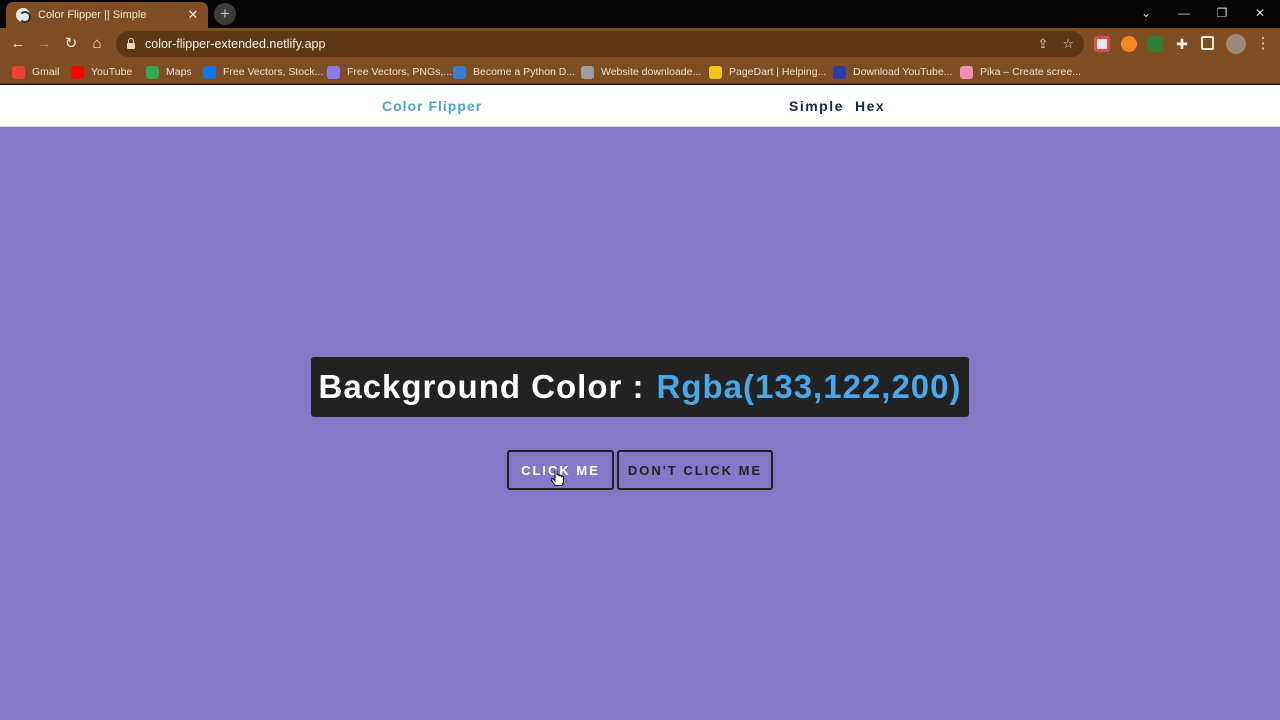 This screenshot has width=1280, height=720. What do you see at coordinates (640, 14) in the screenshot?
I see `tab-strip: Color Flipper || Simple ✕ + ⌄ — ❐ ✕` at bounding box center [640, 14].